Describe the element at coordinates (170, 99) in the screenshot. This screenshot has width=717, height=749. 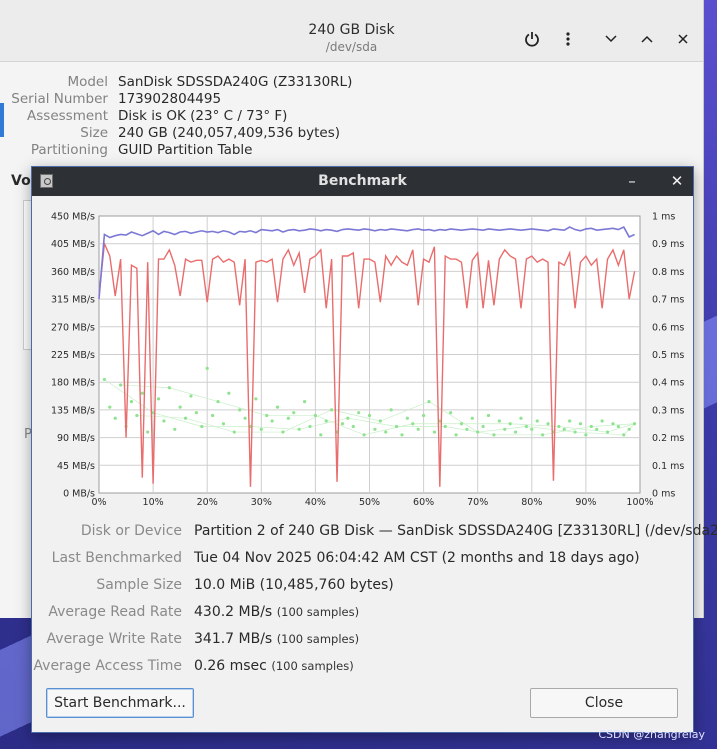
I see `info-value: 173902804495` at that location.